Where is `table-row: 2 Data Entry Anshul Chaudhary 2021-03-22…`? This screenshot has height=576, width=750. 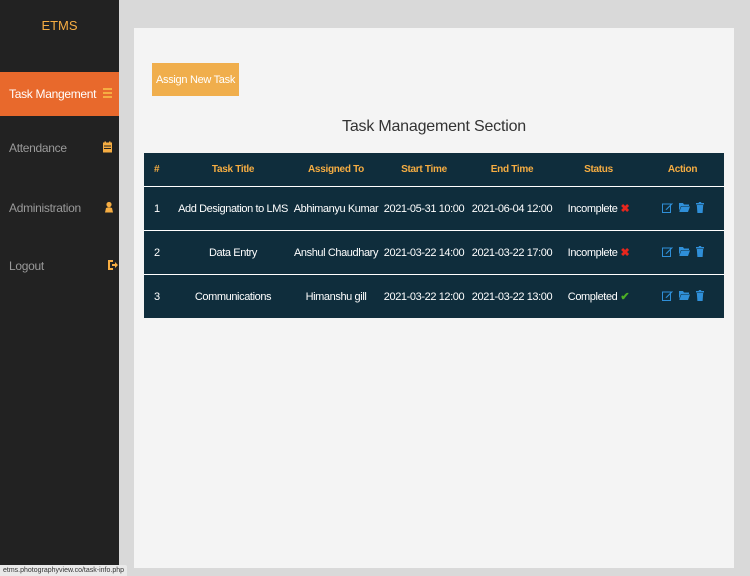
table-row: 2 Data Entry Anshul Chaudhary 2021-03-22… is located at coordinates (434, 252).